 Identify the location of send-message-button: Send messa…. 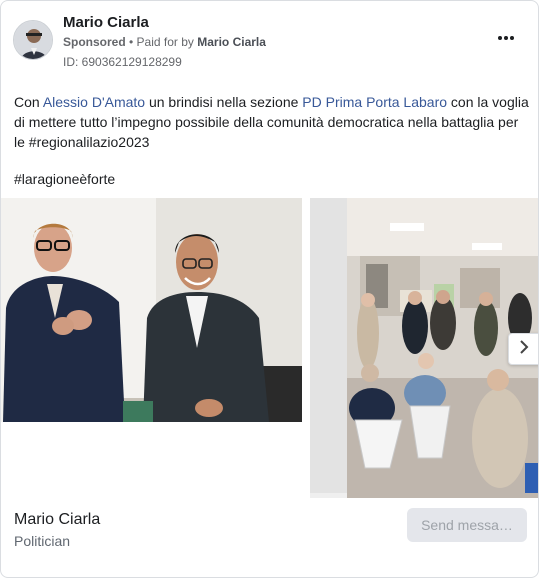
(467, 525).